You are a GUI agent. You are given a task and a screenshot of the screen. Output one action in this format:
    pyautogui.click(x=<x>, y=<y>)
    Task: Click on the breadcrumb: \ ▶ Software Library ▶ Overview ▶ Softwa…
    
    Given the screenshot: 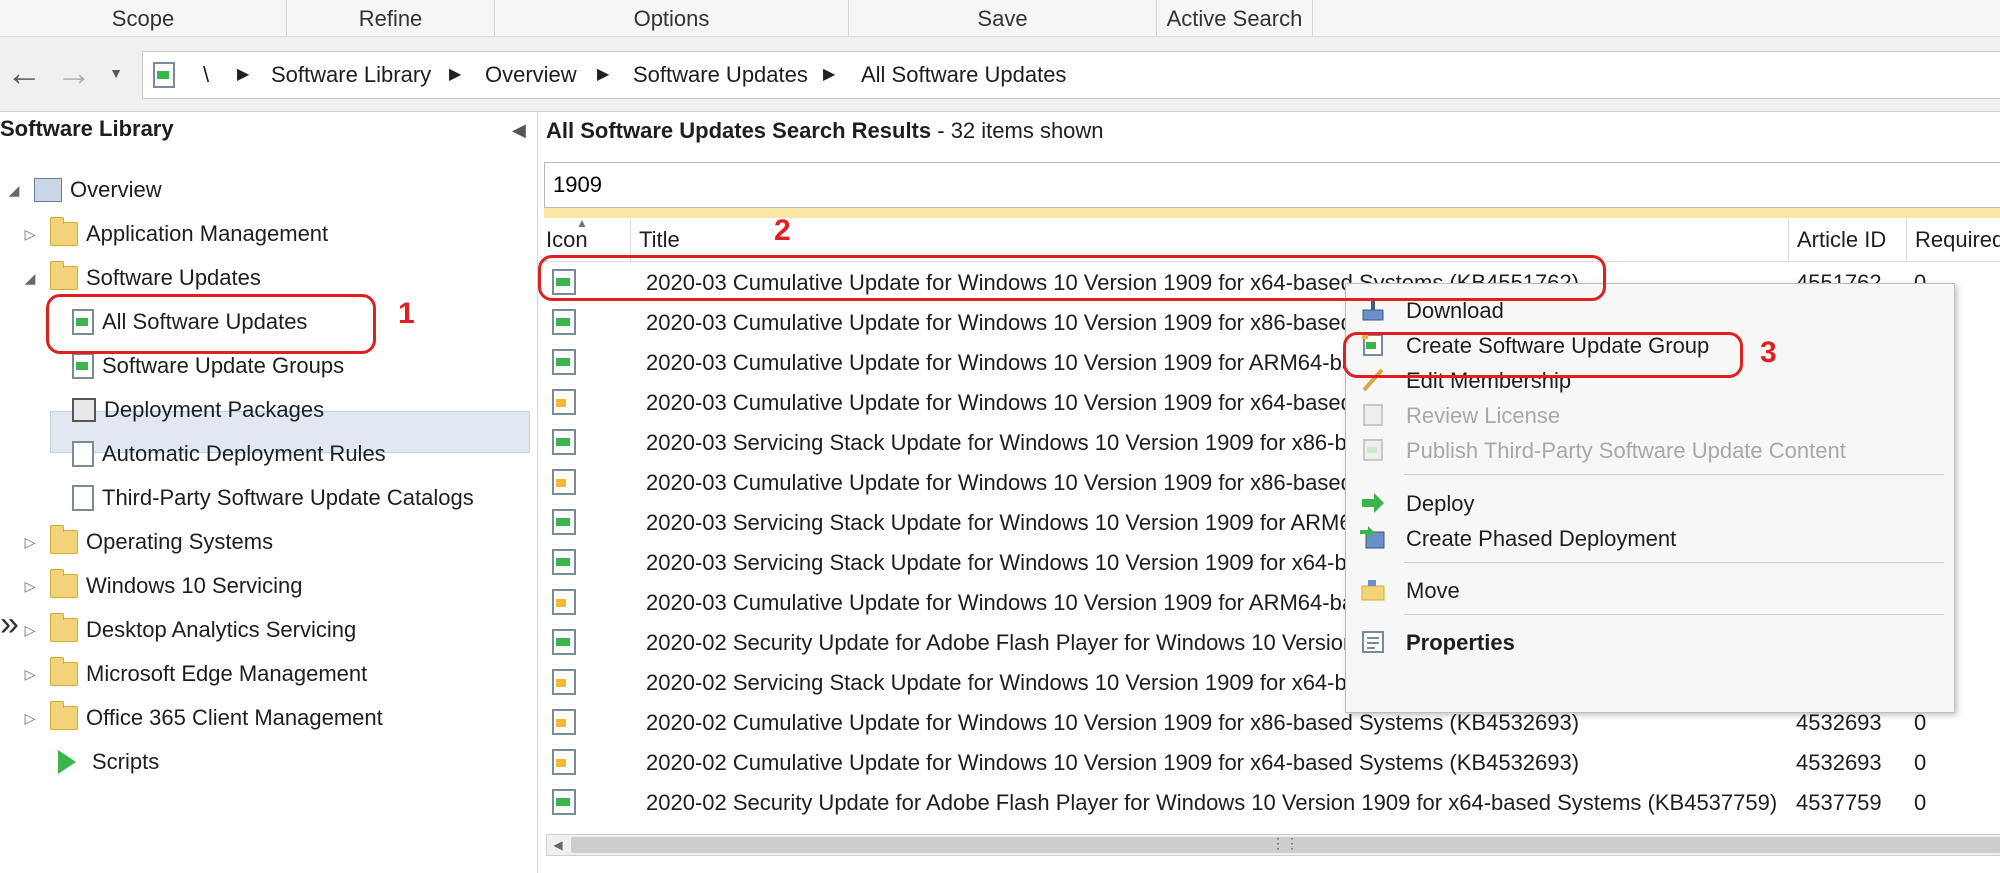 What is the action you would take?
    pyautogui.click(x=1071, y=75)
    